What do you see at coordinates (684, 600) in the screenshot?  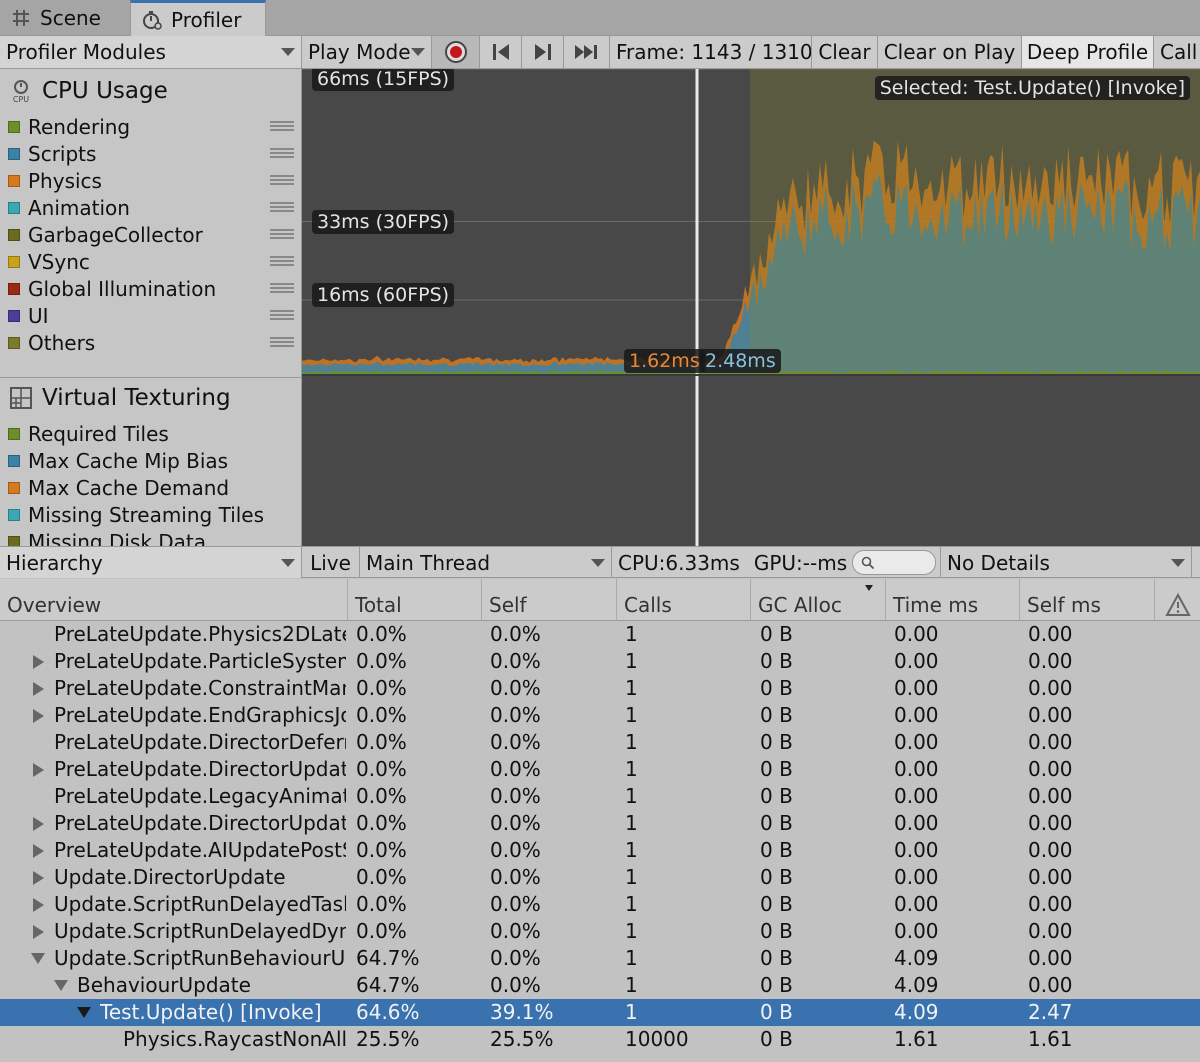 I see `column-calls: Calls` at bounding box center [684, 600].